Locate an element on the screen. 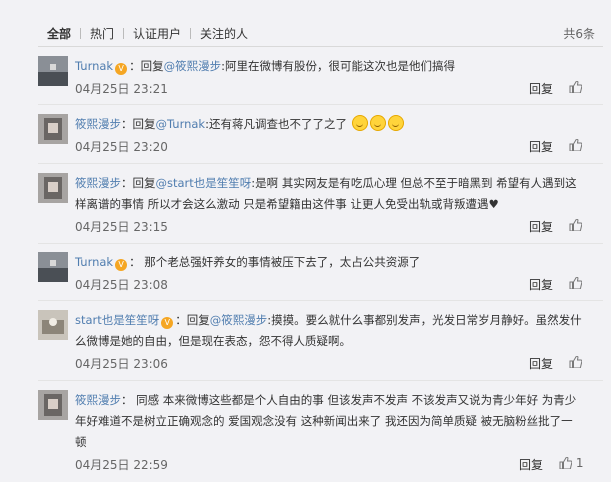  mention-link: @Turnak is located at coordinates (181, 124).